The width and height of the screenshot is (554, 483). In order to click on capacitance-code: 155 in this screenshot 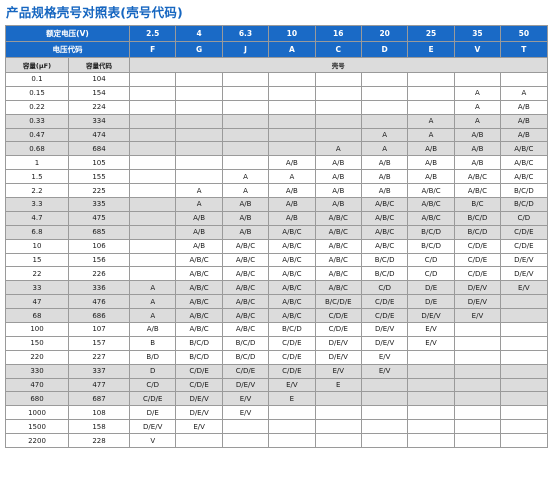, I will do `click(99, 177)`.